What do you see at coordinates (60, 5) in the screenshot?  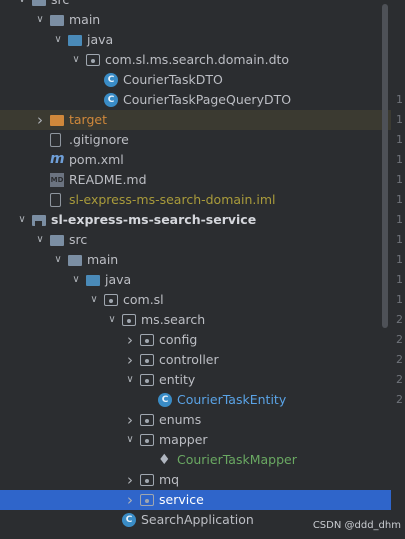 I see `tree-row-label: src` at bounding box center [60, 5].